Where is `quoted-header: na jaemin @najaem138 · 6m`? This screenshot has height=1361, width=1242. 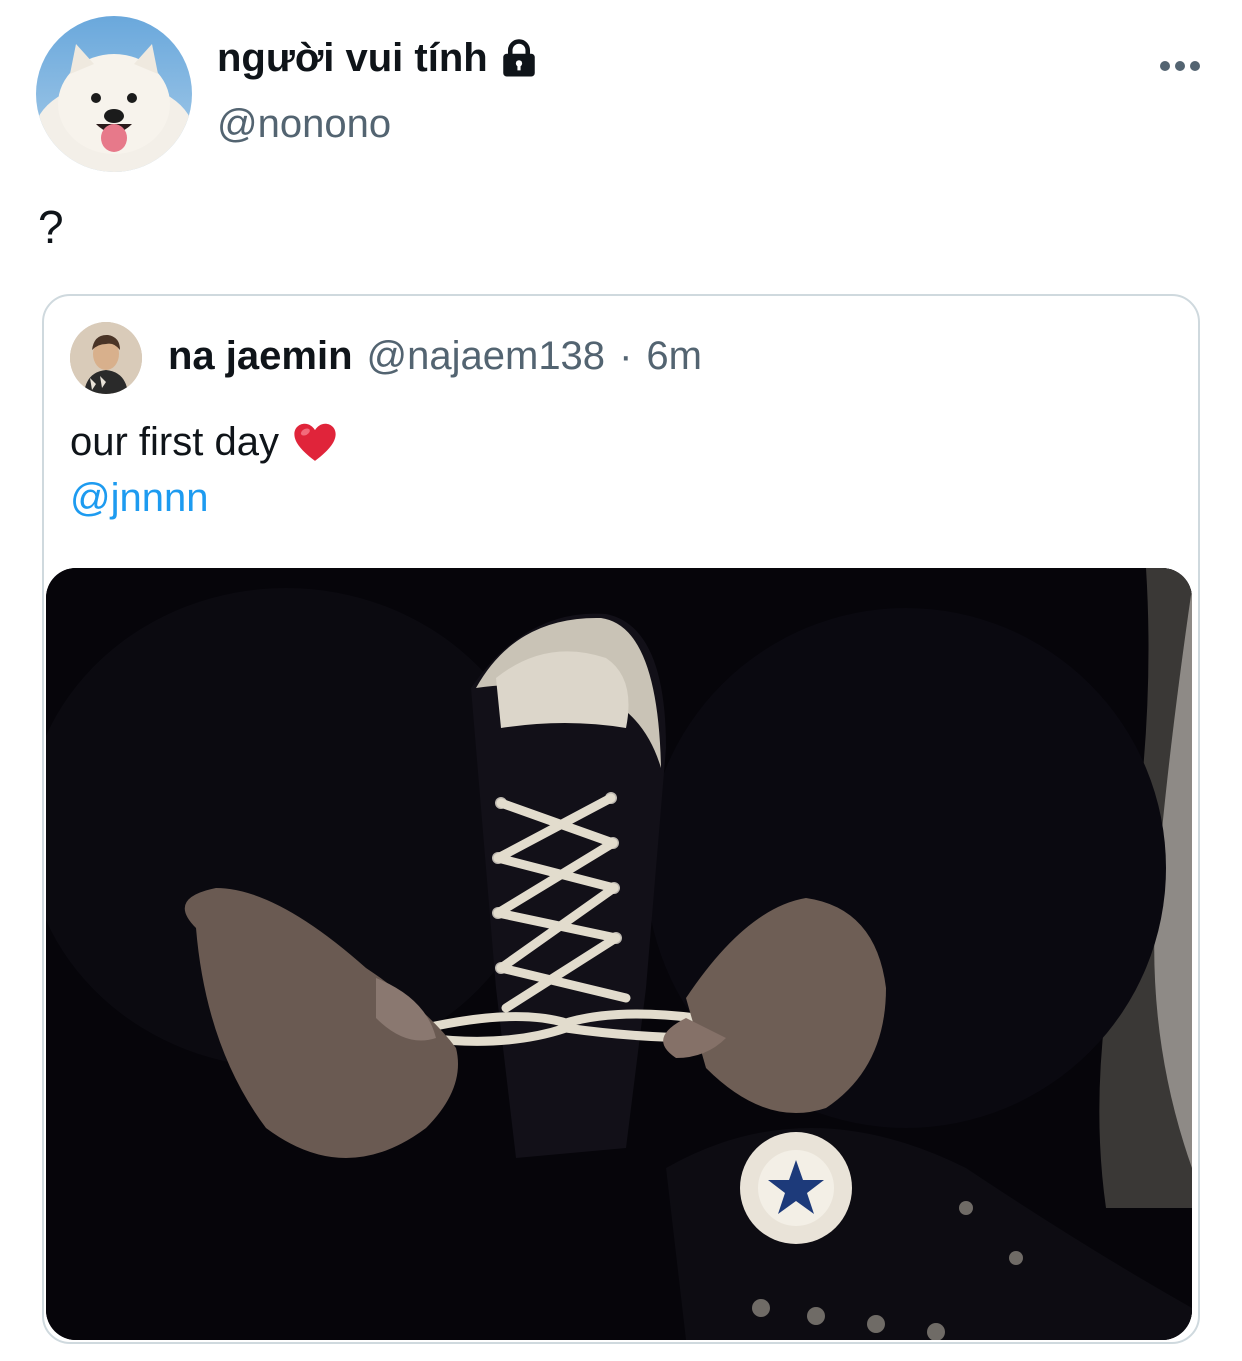 quoted-header: na jaemin @najaem138 · 6m is located at coordinates (435, 356).